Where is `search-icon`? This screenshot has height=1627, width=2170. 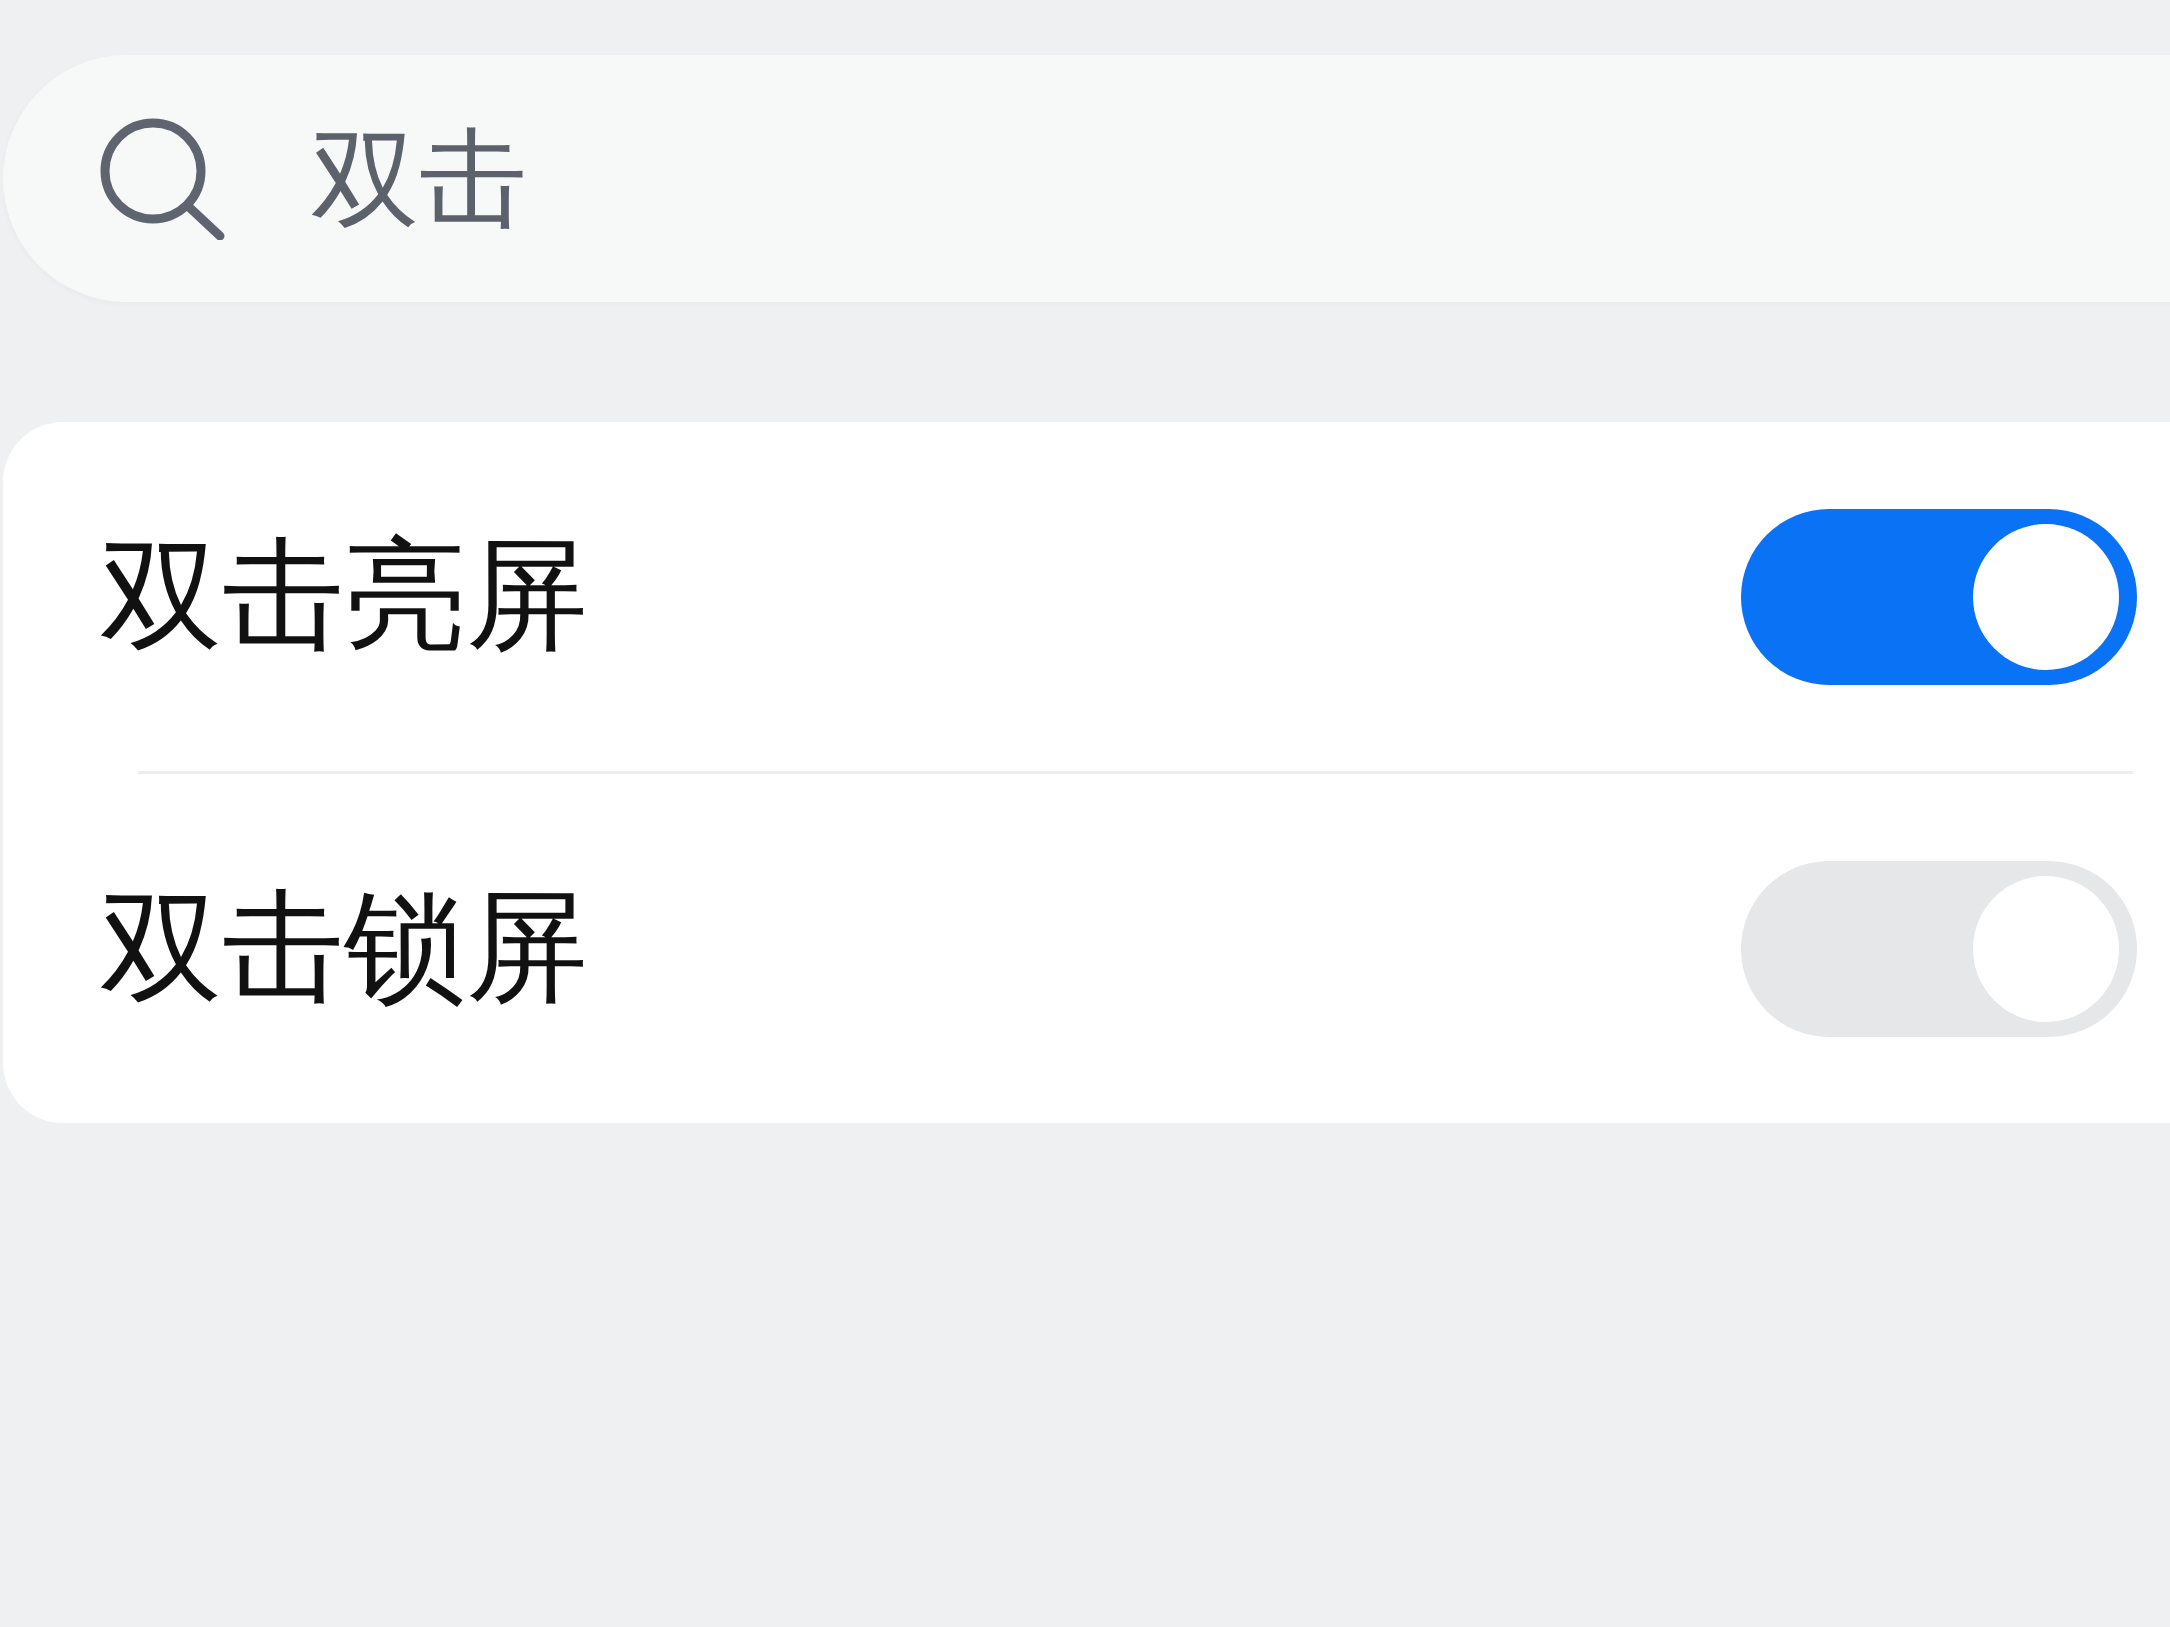 search-icon is located at coordinates (163, 178).